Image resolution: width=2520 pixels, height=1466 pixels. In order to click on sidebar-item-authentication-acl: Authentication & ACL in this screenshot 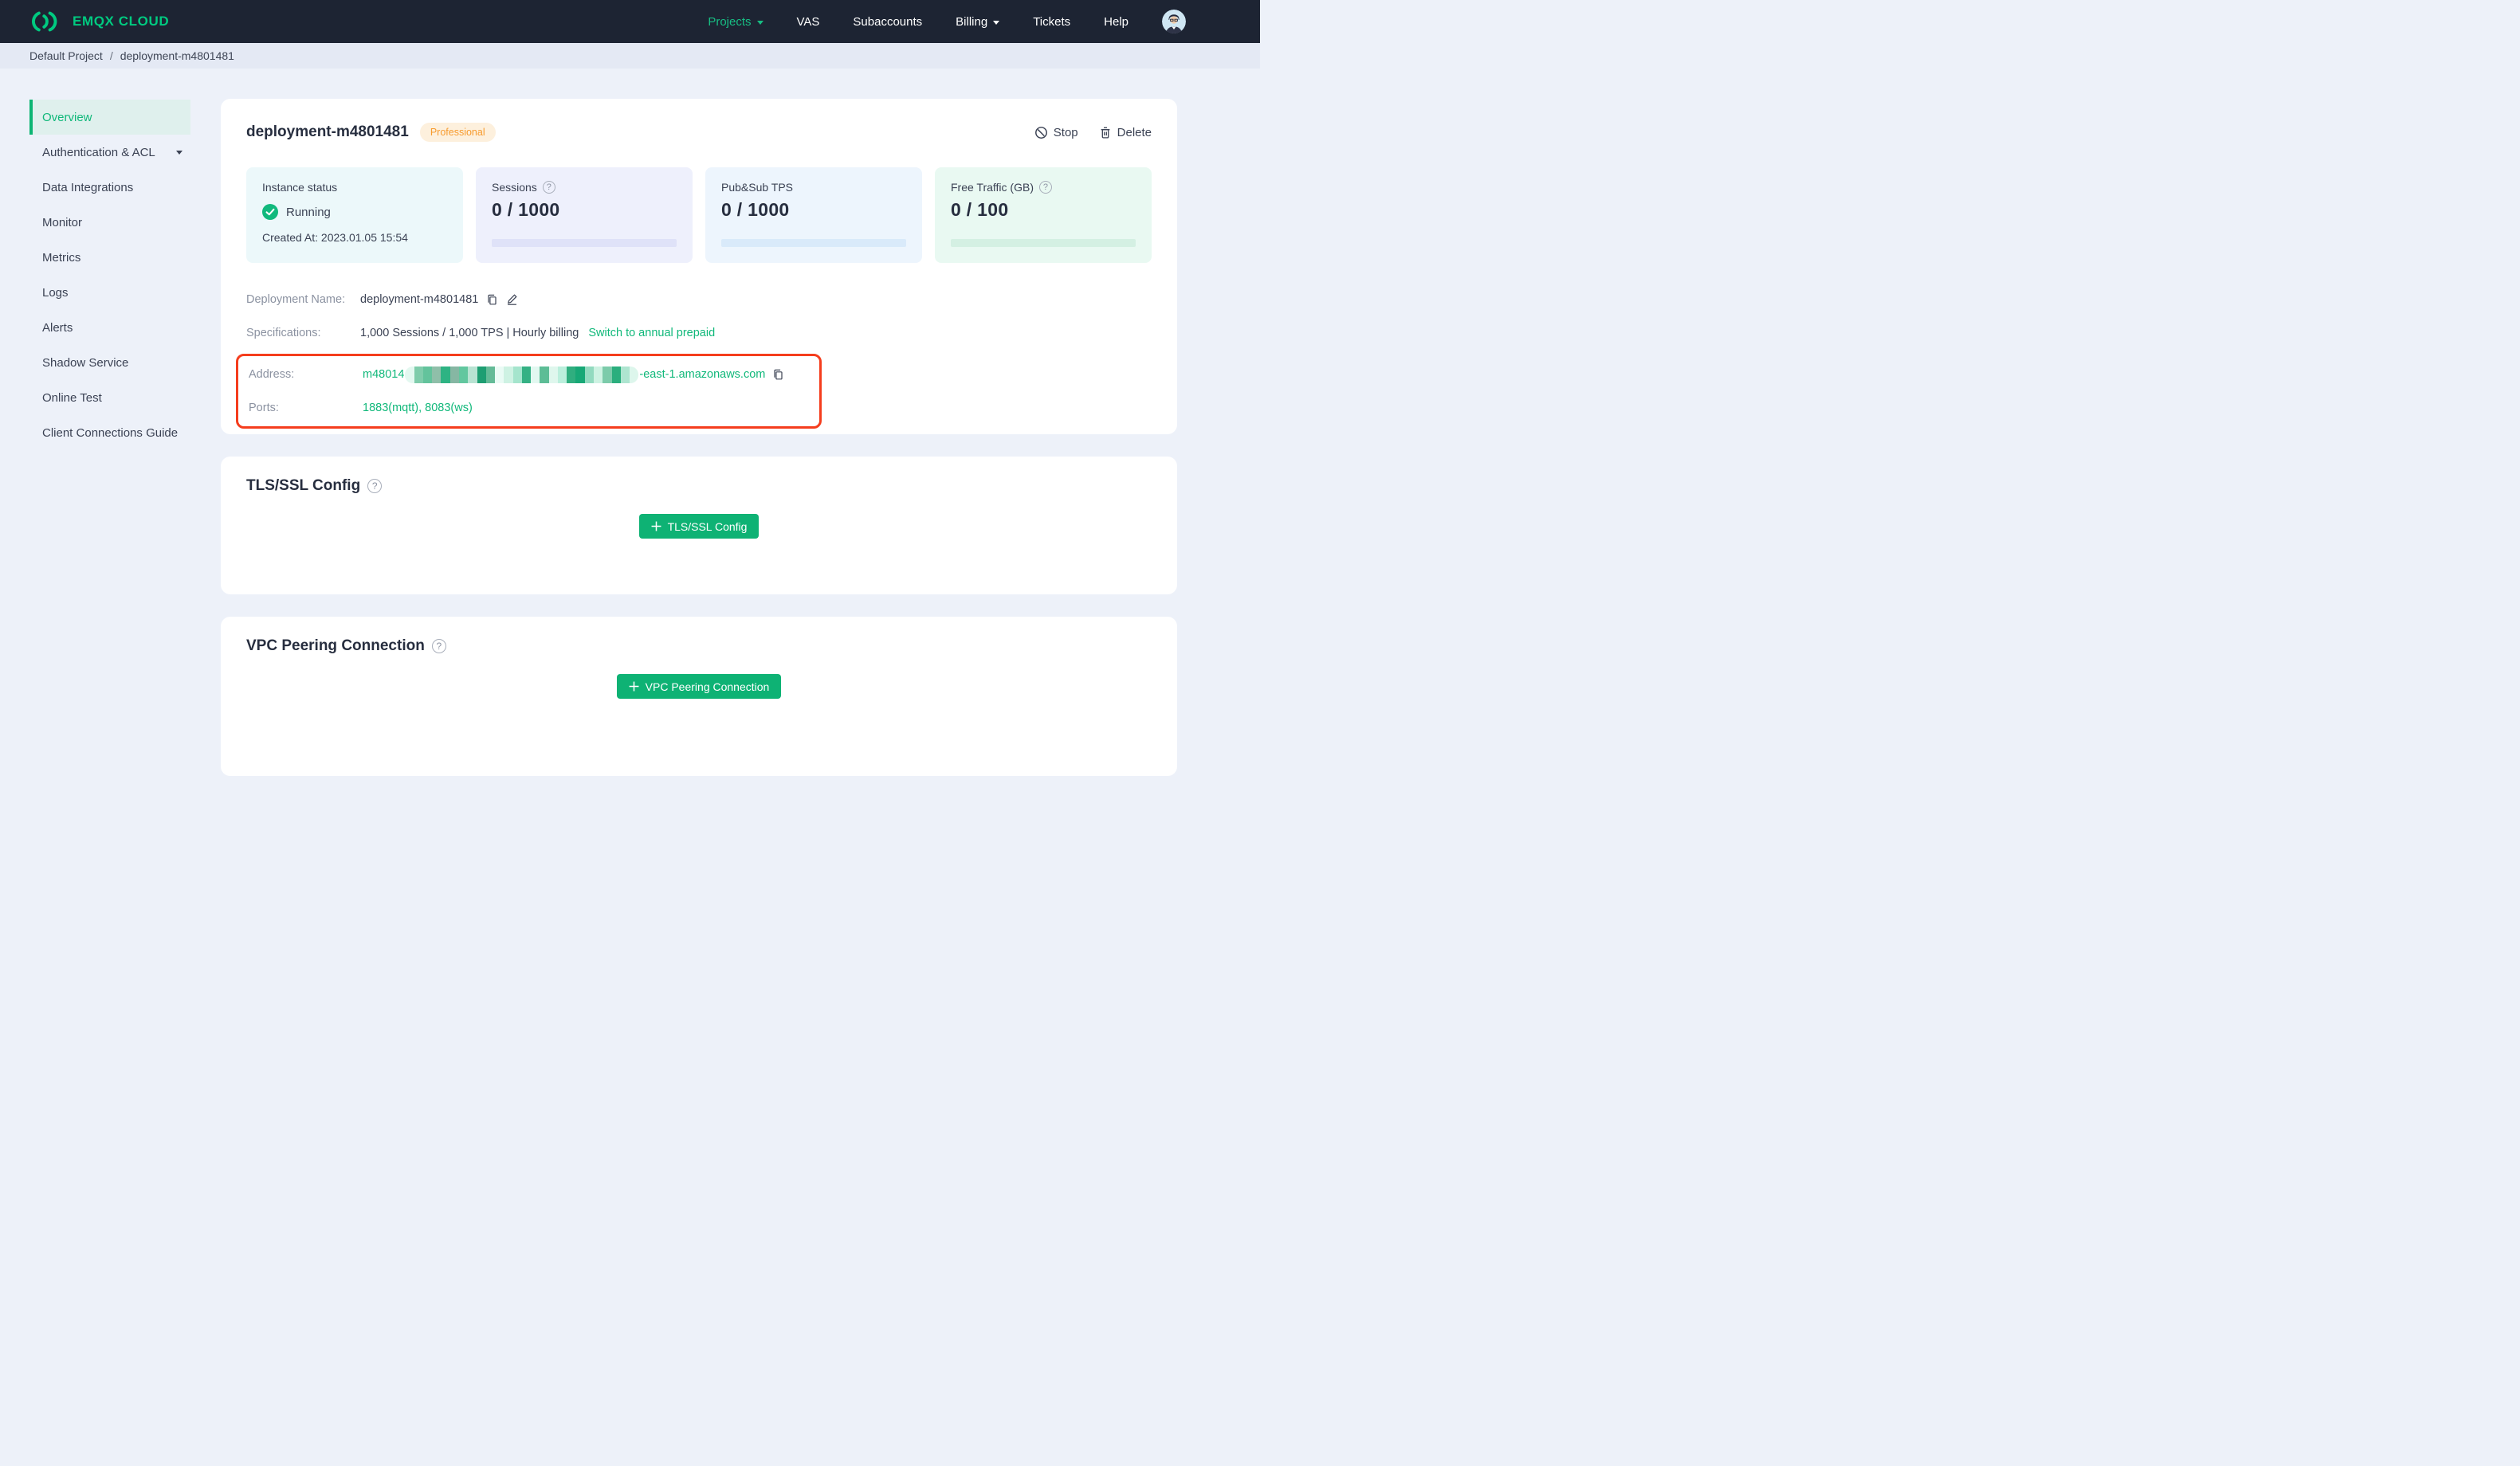, I will do `click(109, 152)`.